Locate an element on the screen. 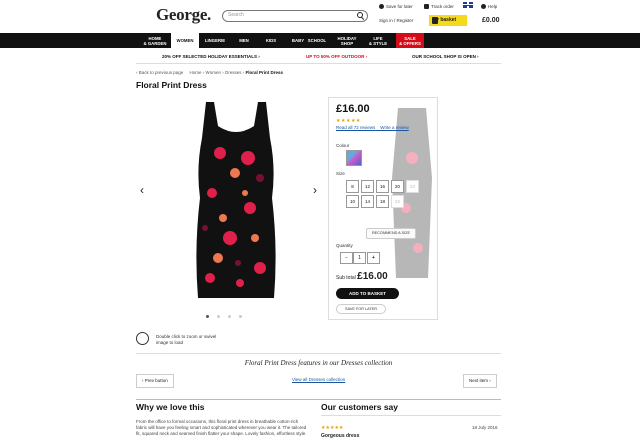 The height and width of the screenshot is (441, 640). quantity-increase: + is located at coordinates (373, 258).